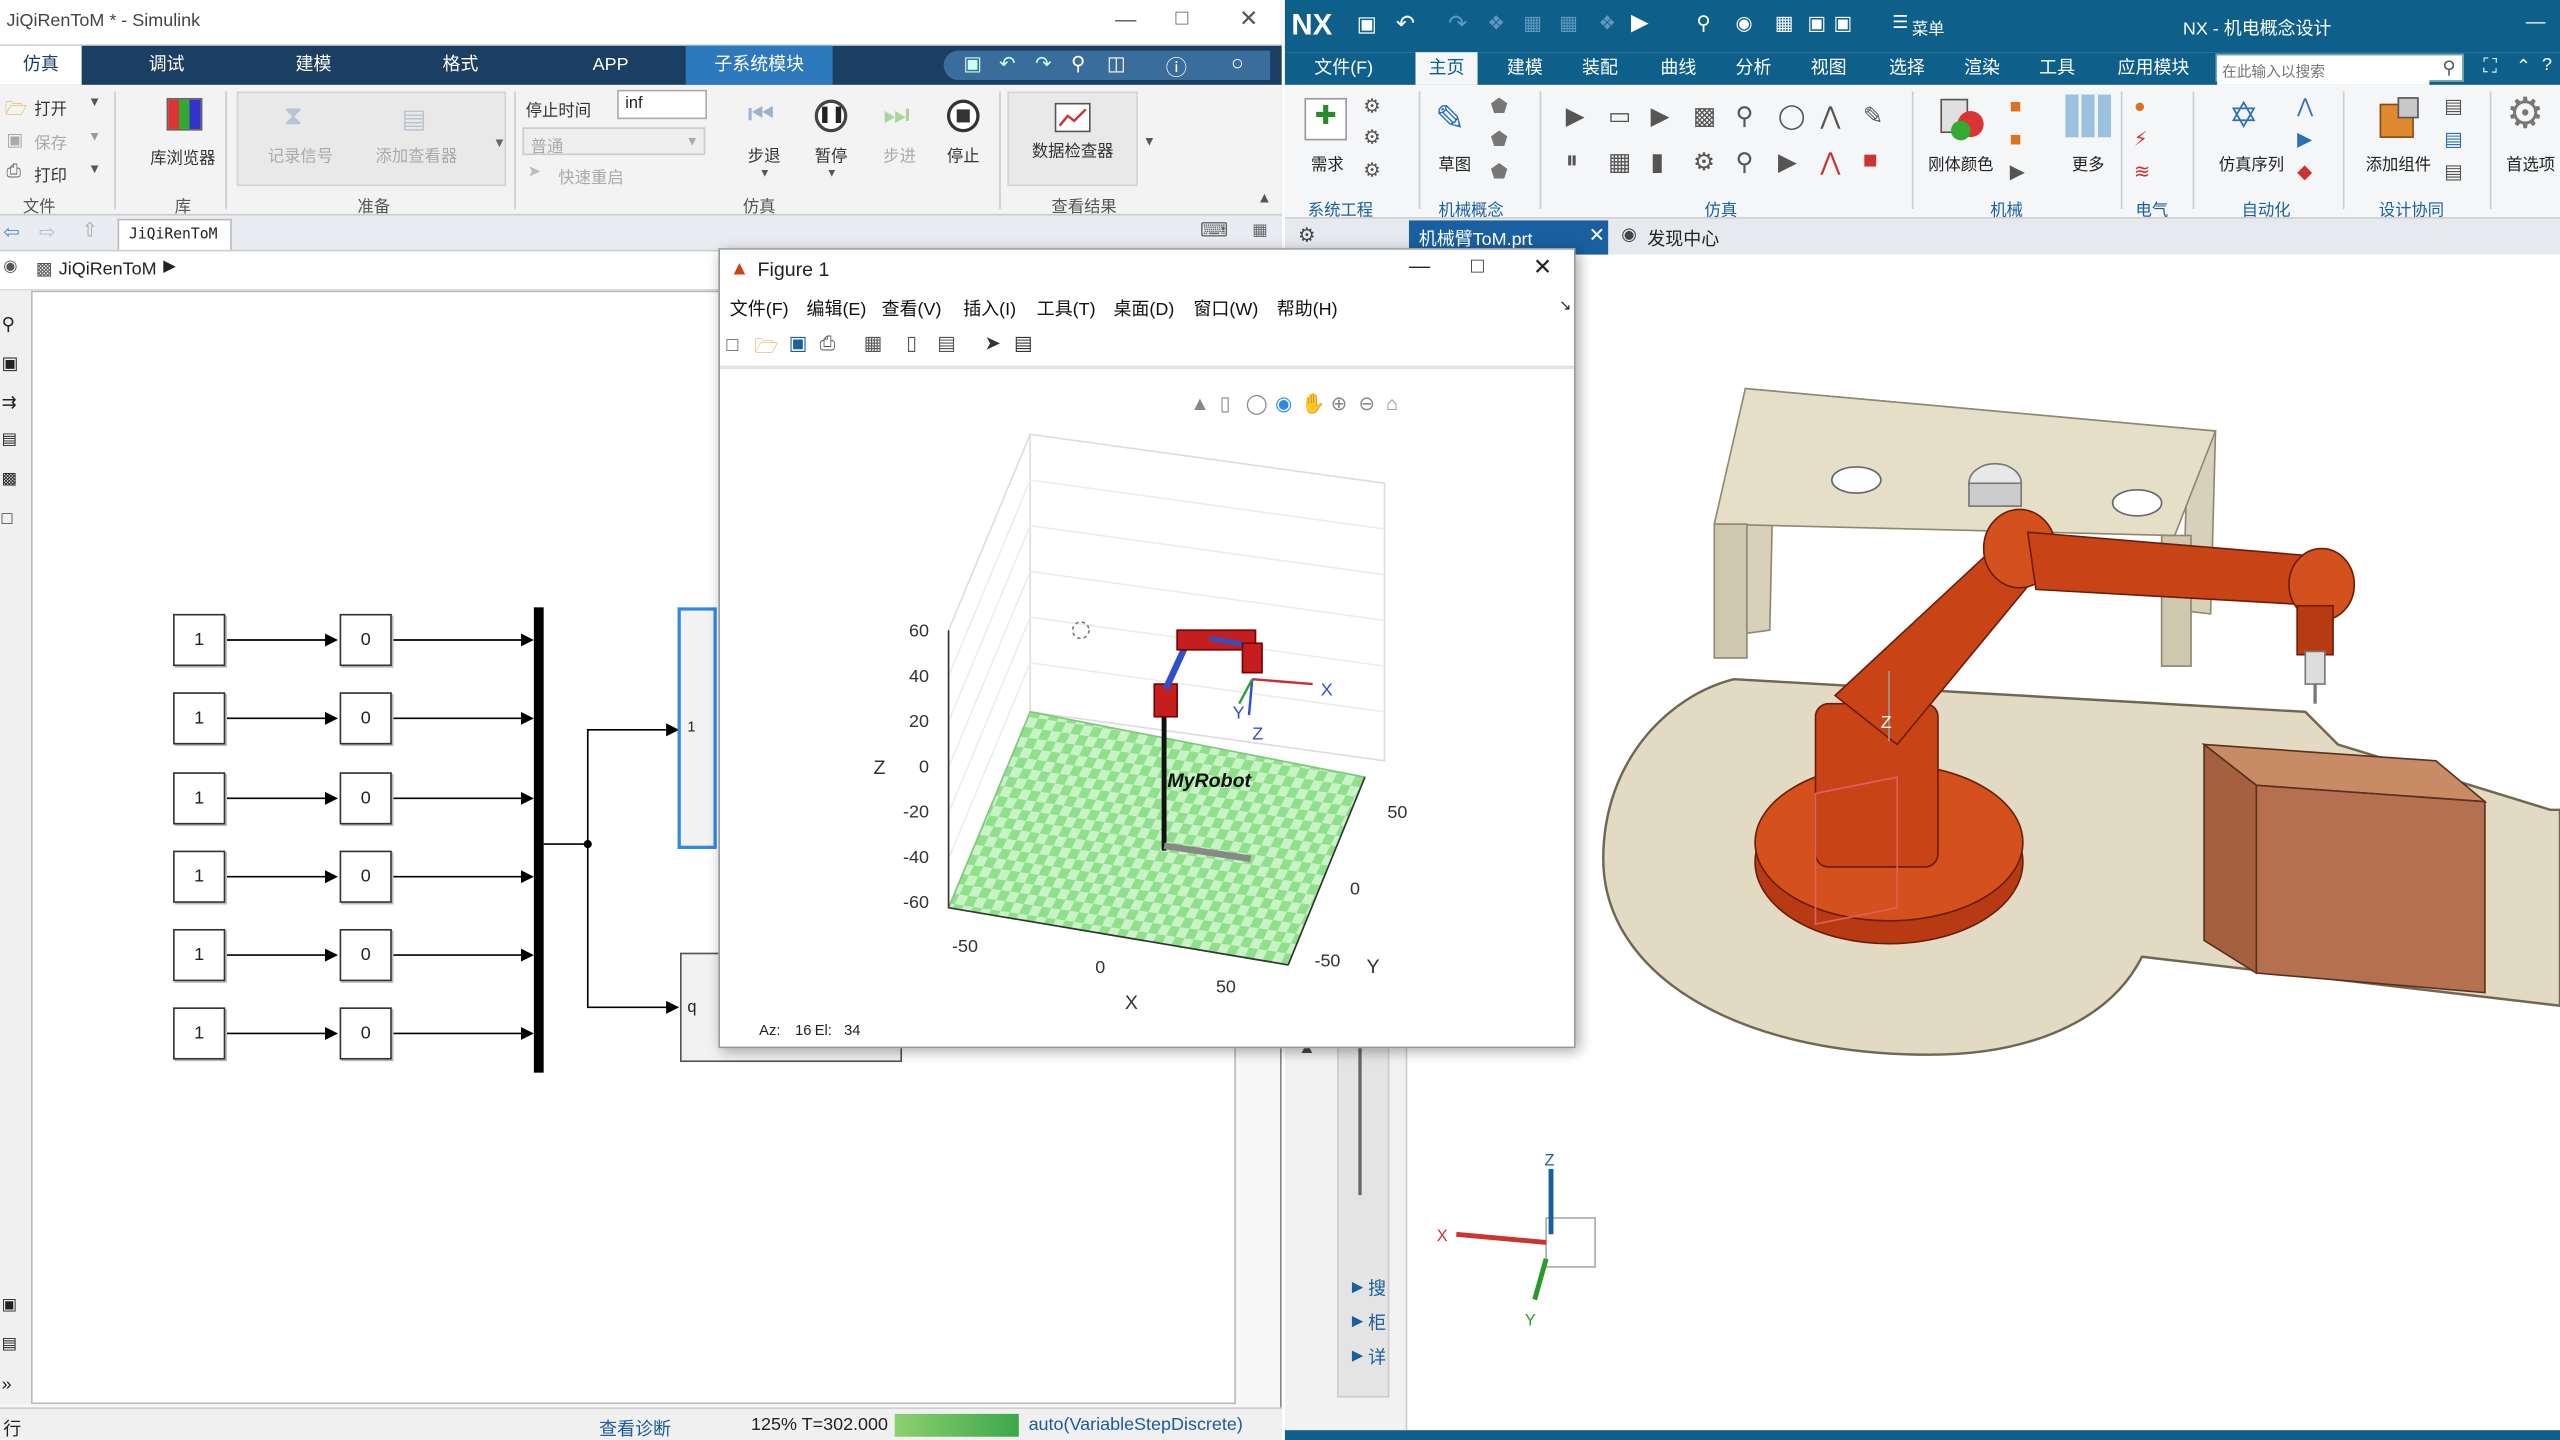 This screenshot has width=2560, height=1440. What do you see at coordinates (1842, 22) in the screenshot?
I see `window-menu-icon: ▣` at bounding box center [1842, 22].